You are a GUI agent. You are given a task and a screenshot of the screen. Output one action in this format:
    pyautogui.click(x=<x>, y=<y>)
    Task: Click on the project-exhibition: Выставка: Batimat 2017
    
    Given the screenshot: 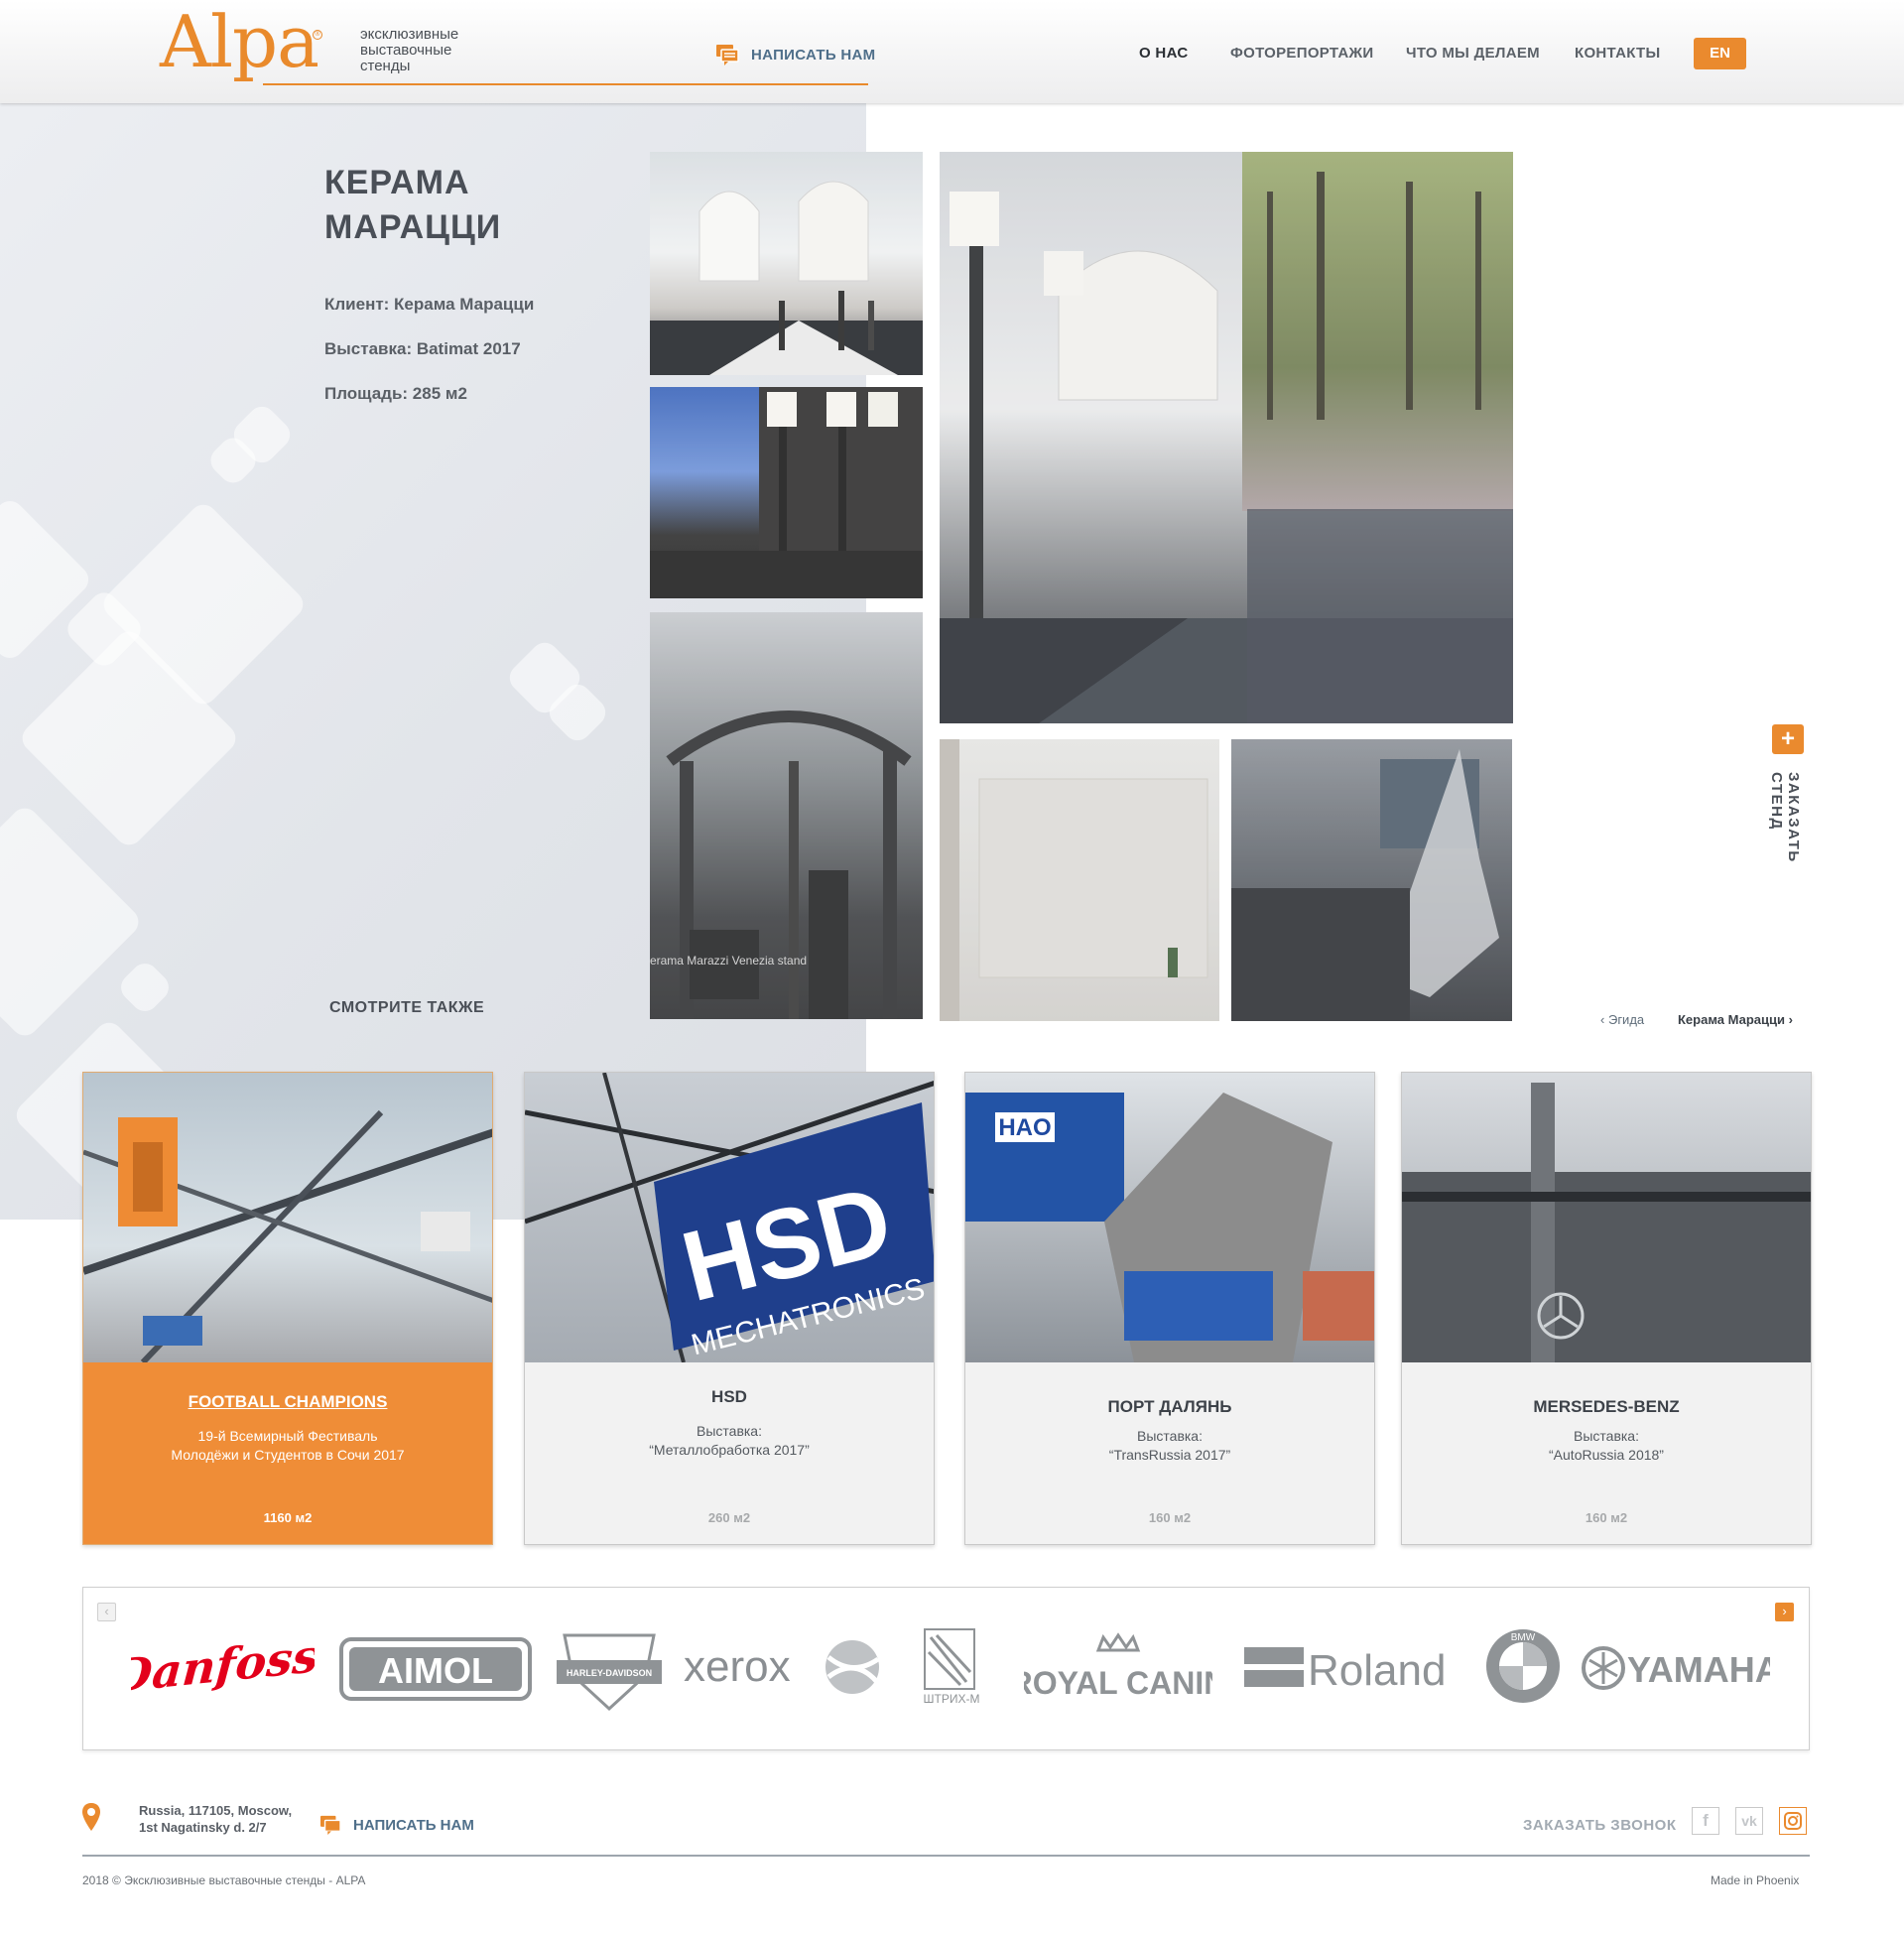 What is the action you would take?
    pyautogui.click(x=422, y=348)
    